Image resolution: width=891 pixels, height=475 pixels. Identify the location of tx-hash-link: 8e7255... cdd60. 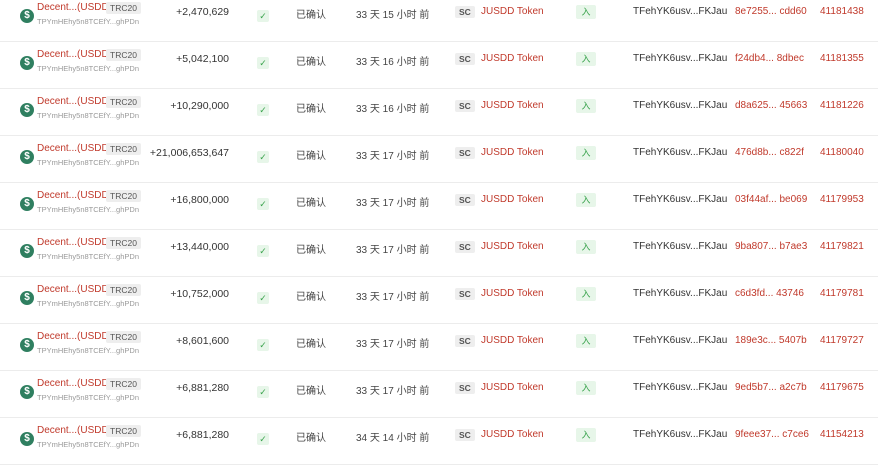
(771, 11).